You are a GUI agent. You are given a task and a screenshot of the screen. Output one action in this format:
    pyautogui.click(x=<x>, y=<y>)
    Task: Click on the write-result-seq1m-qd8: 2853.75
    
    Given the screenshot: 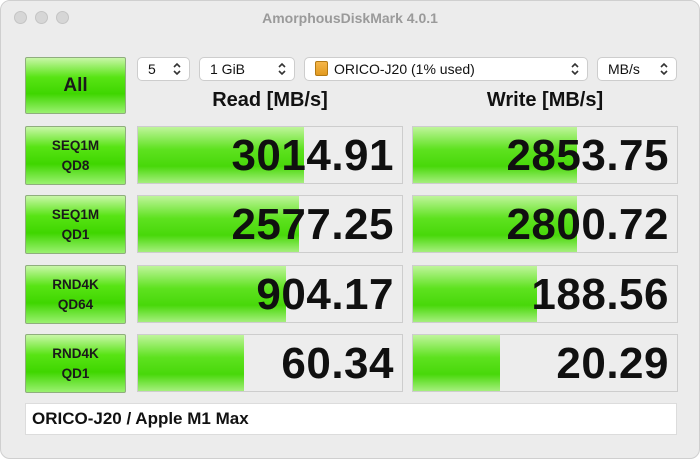 What is the action you would take?
    pyautogui.click(x=545, y=155)
    